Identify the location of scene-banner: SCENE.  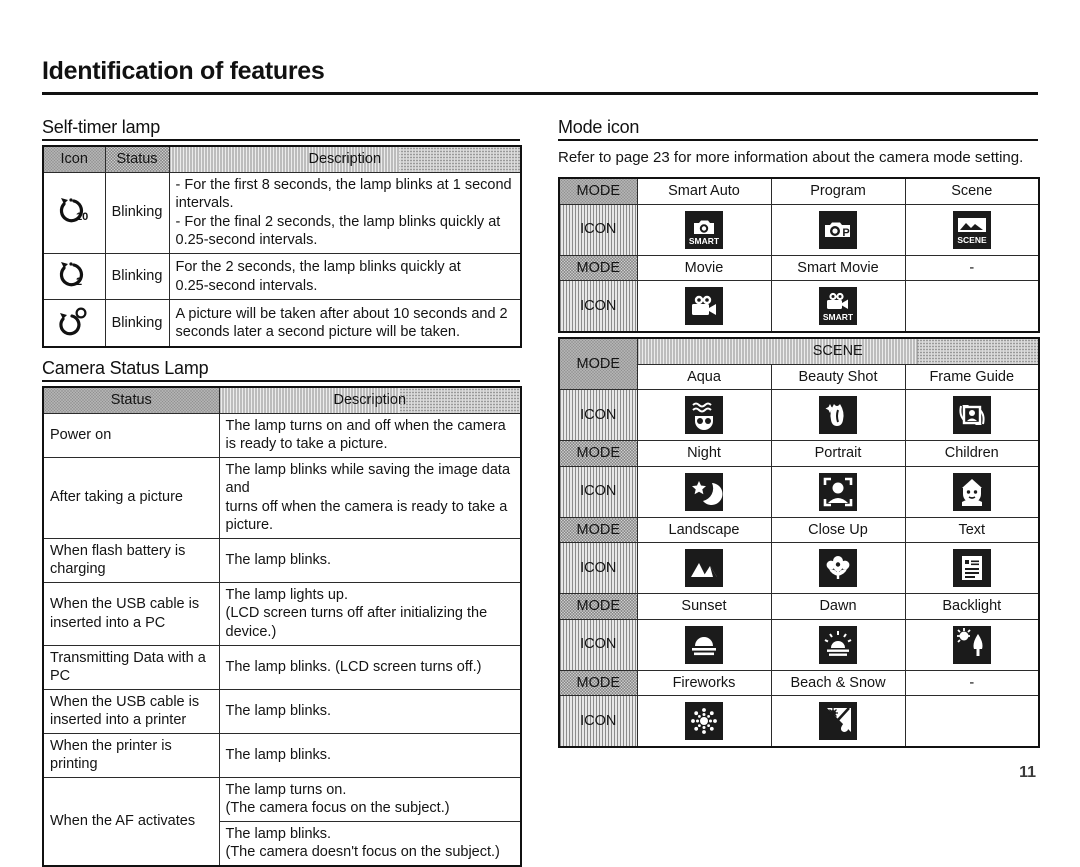
(838, 351).